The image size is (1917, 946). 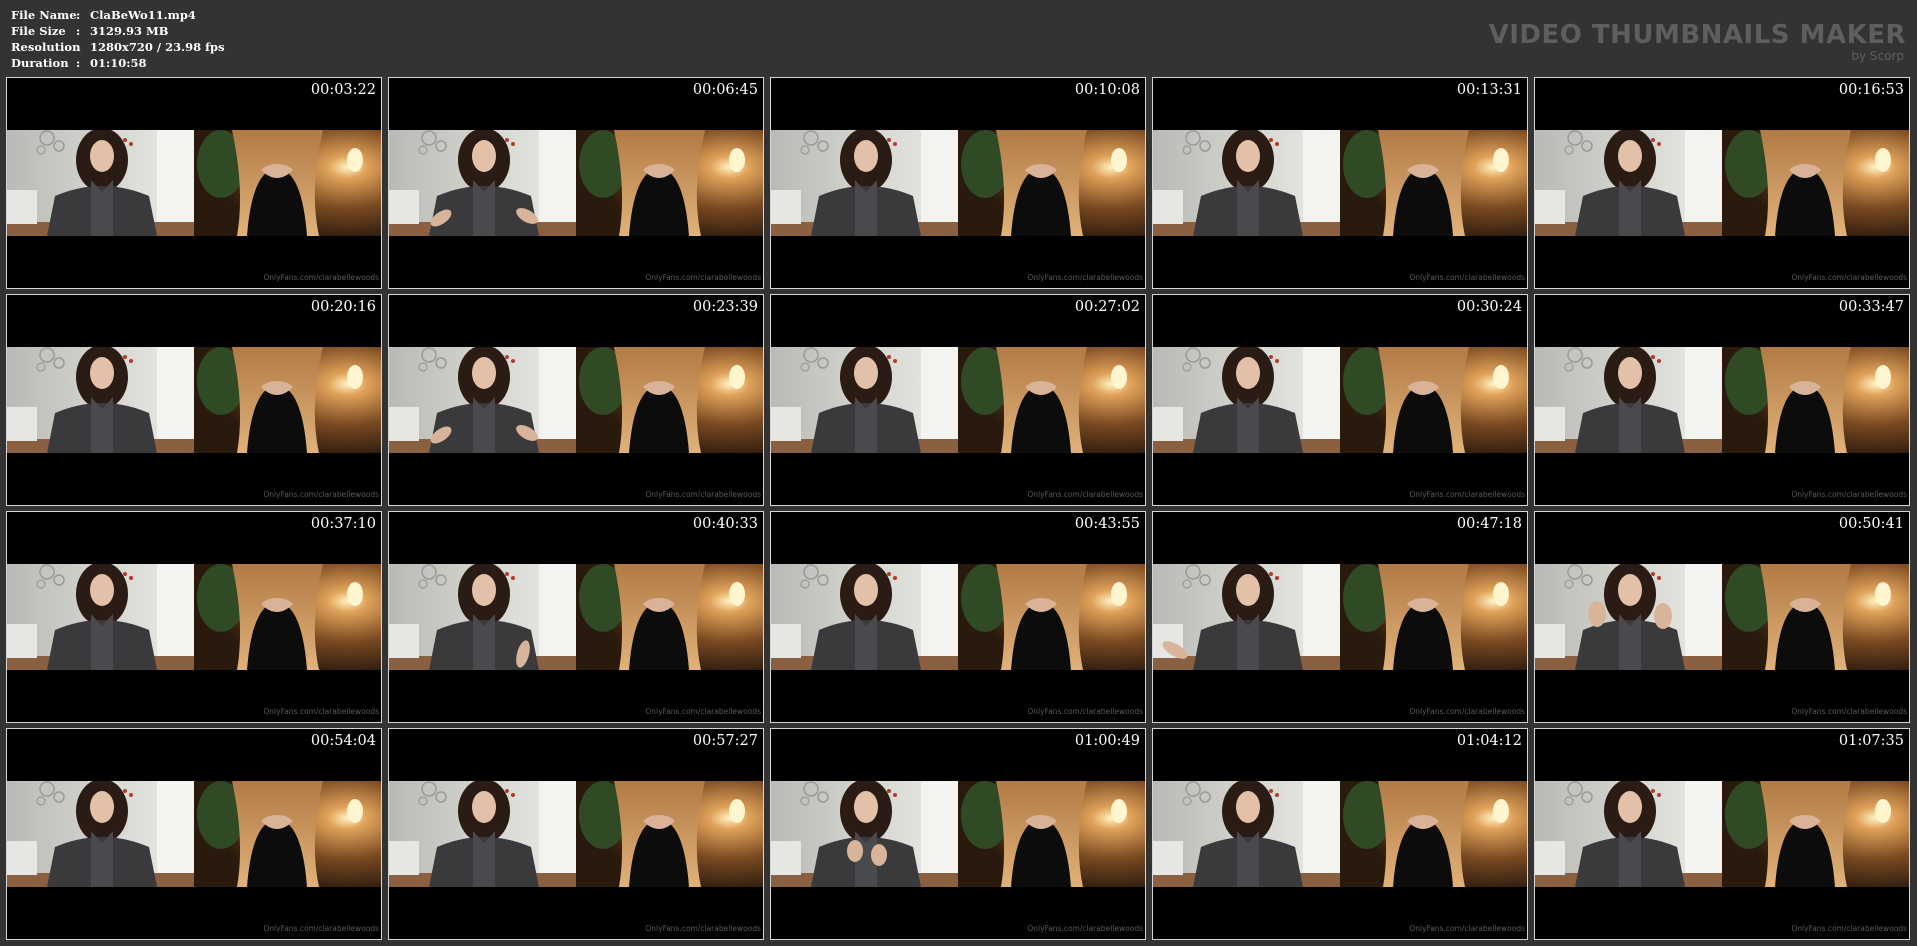 I want to click on video-thumbnail: 00:43:55 OnlyFans.com/clarabellewoods, so click(x=958, y=617).